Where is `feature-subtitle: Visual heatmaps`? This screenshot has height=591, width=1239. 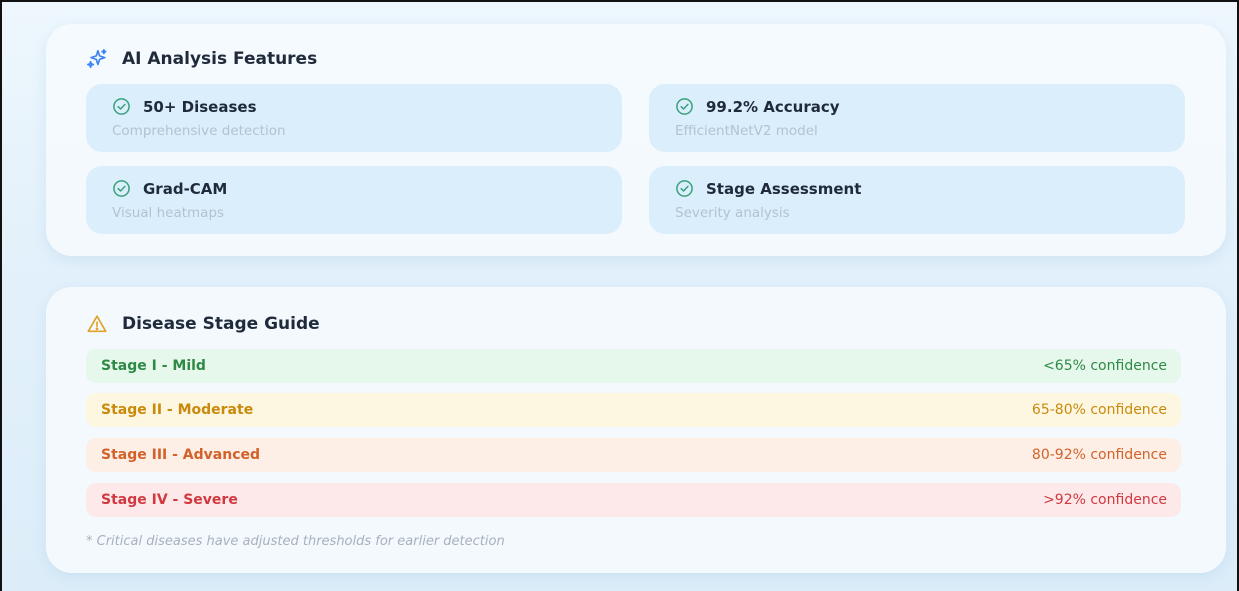
feature-subtitle: Visual heatmaps is located at coordinates (168, 213).